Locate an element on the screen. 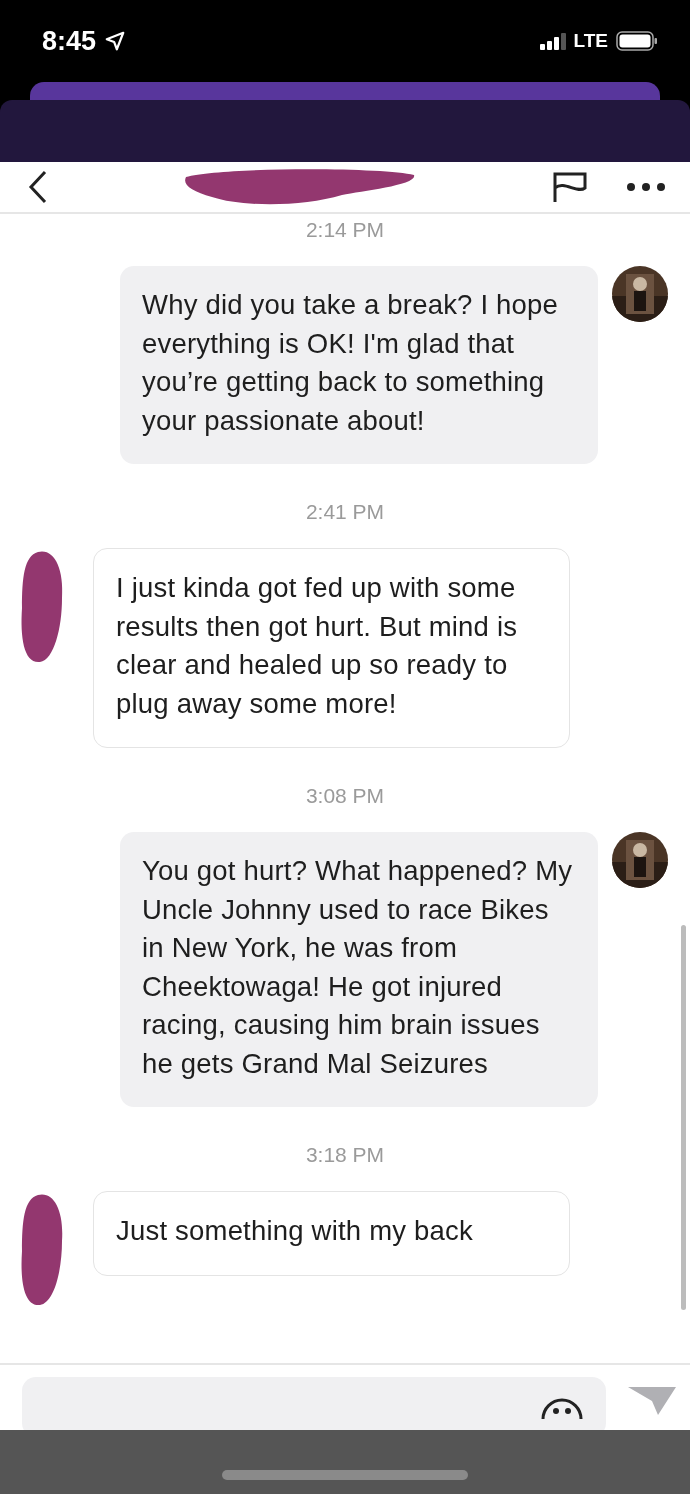 This screenshot has width=690, height=1494. message-bubble: You got hurt? What happened? My Uncle Johnny used to race Bikes in New York, he was from Cheektowaga! He got injured racing, causing him brain issues he gets Grand Mal Seizures is located at coordinates (359, 969).